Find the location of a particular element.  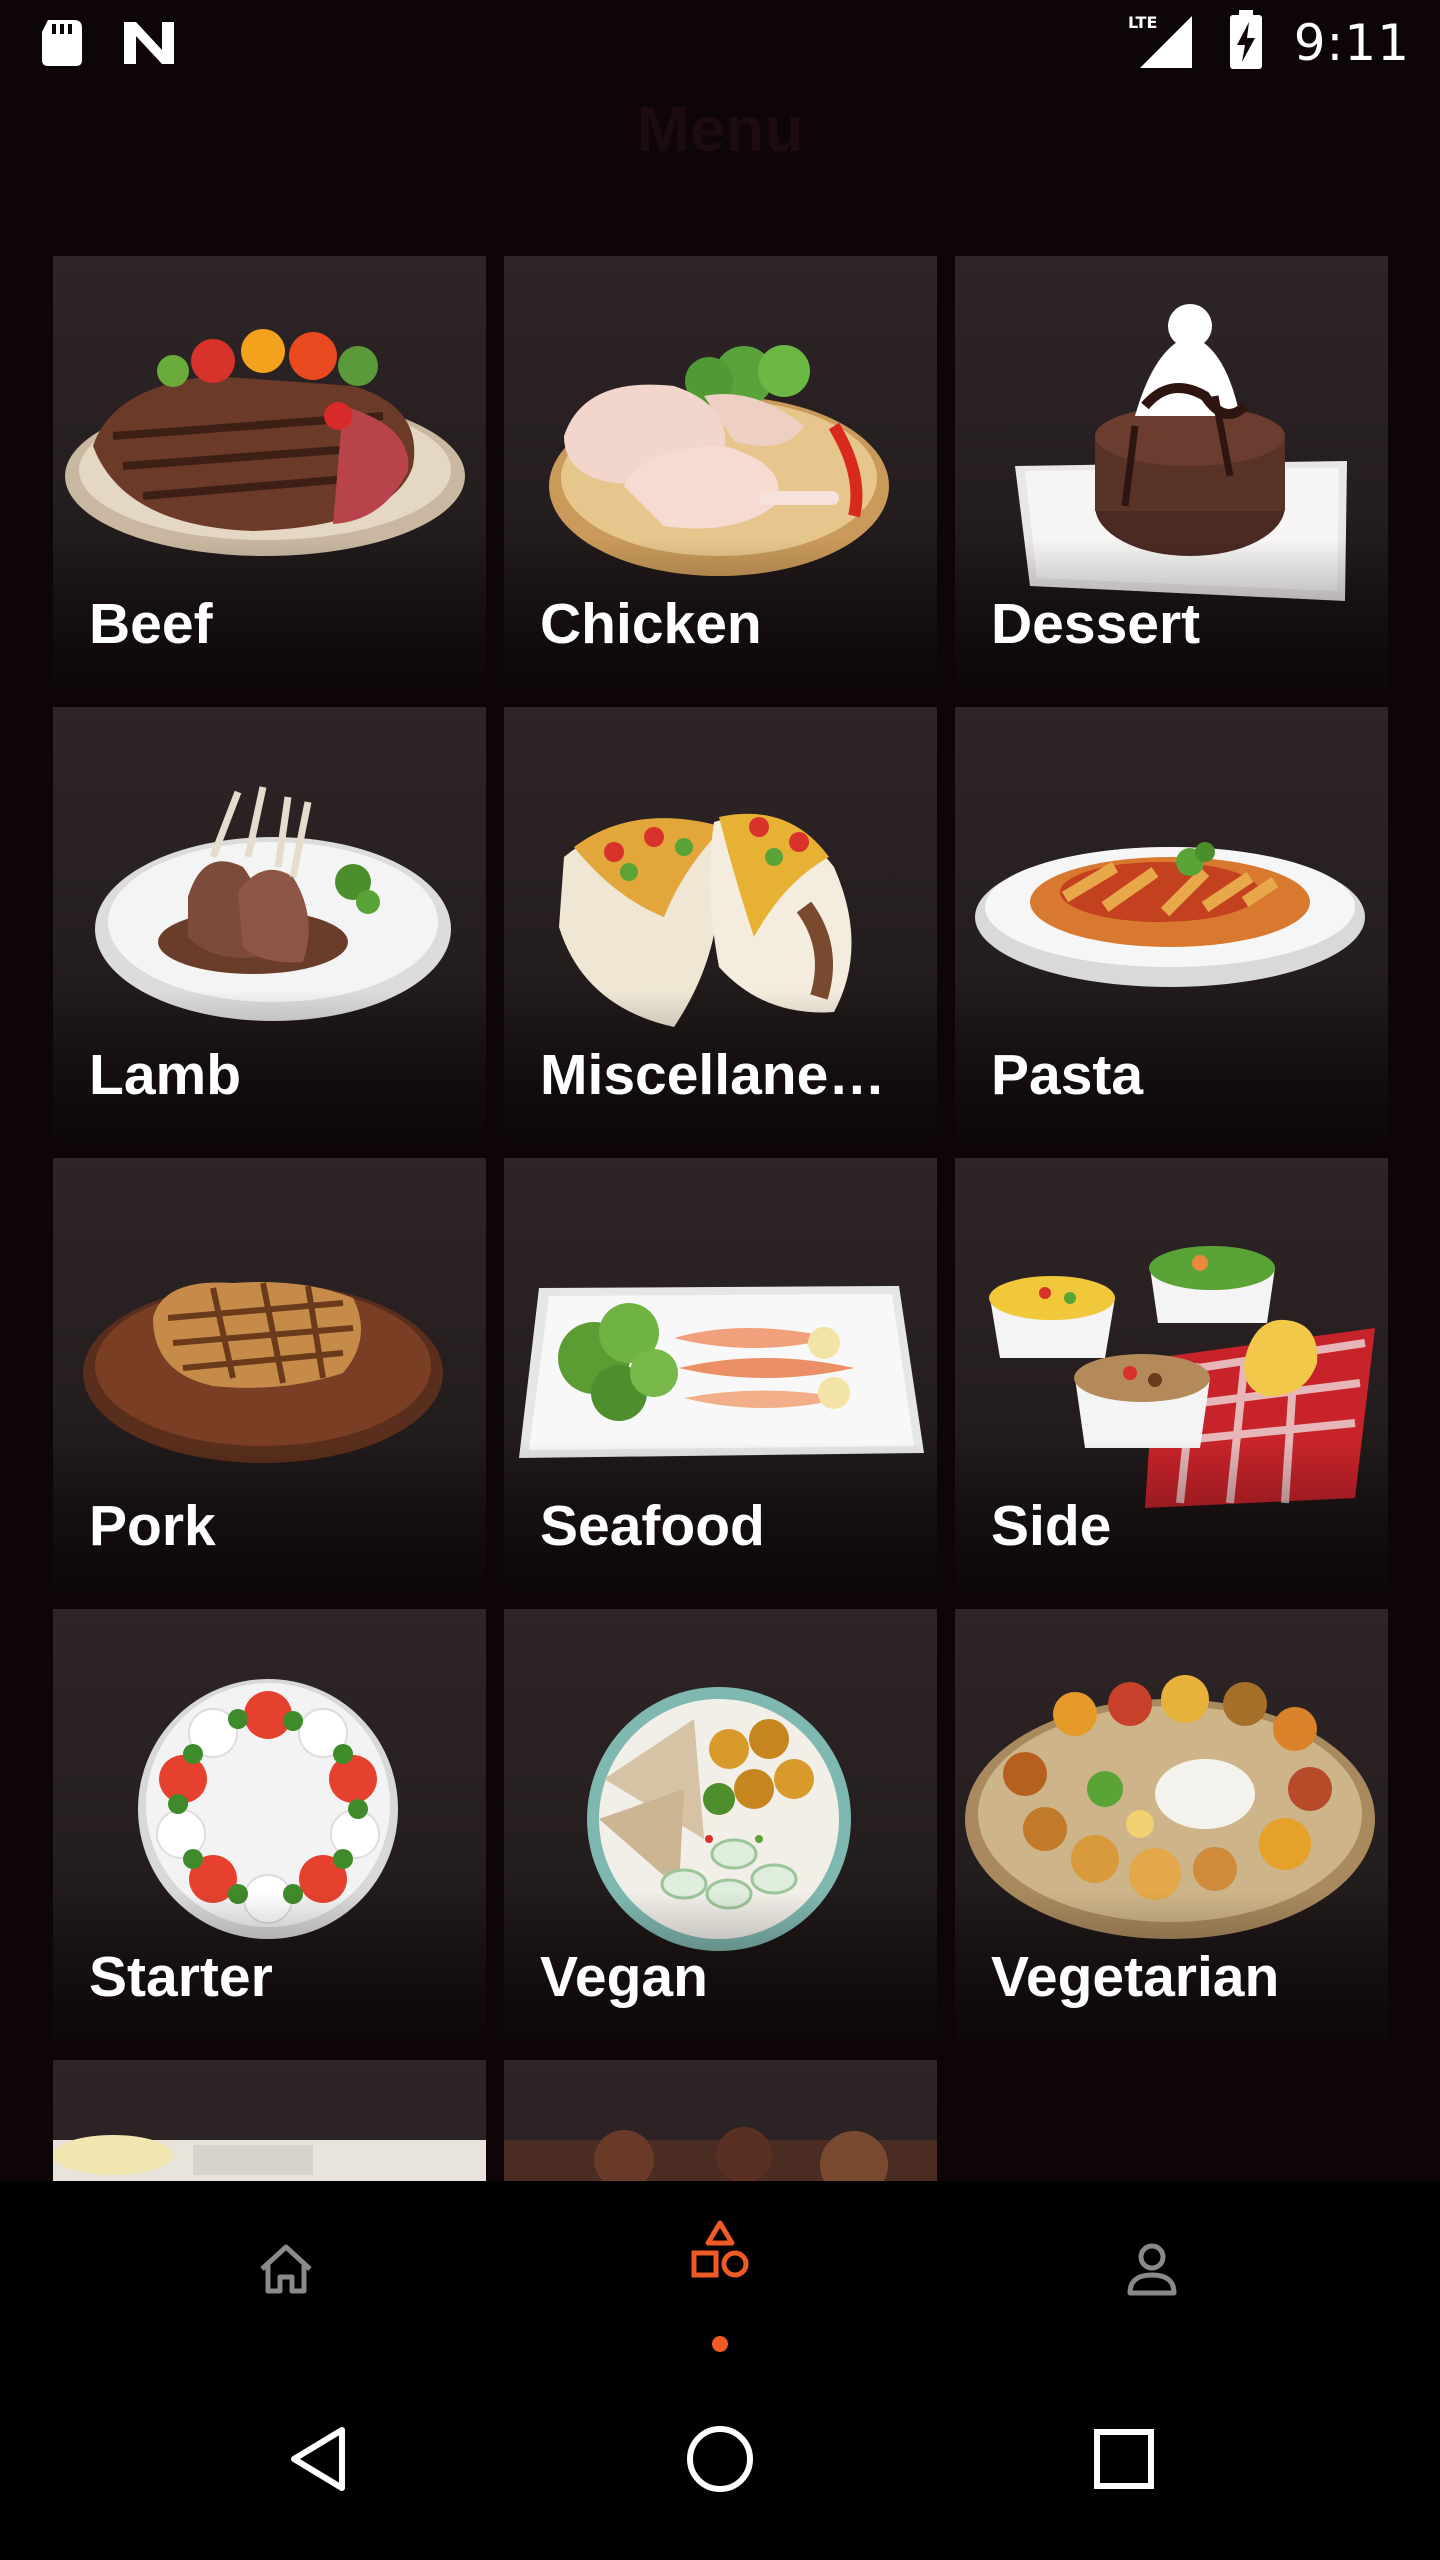

svg-text: LTE is located at coordinates (1142, 22).